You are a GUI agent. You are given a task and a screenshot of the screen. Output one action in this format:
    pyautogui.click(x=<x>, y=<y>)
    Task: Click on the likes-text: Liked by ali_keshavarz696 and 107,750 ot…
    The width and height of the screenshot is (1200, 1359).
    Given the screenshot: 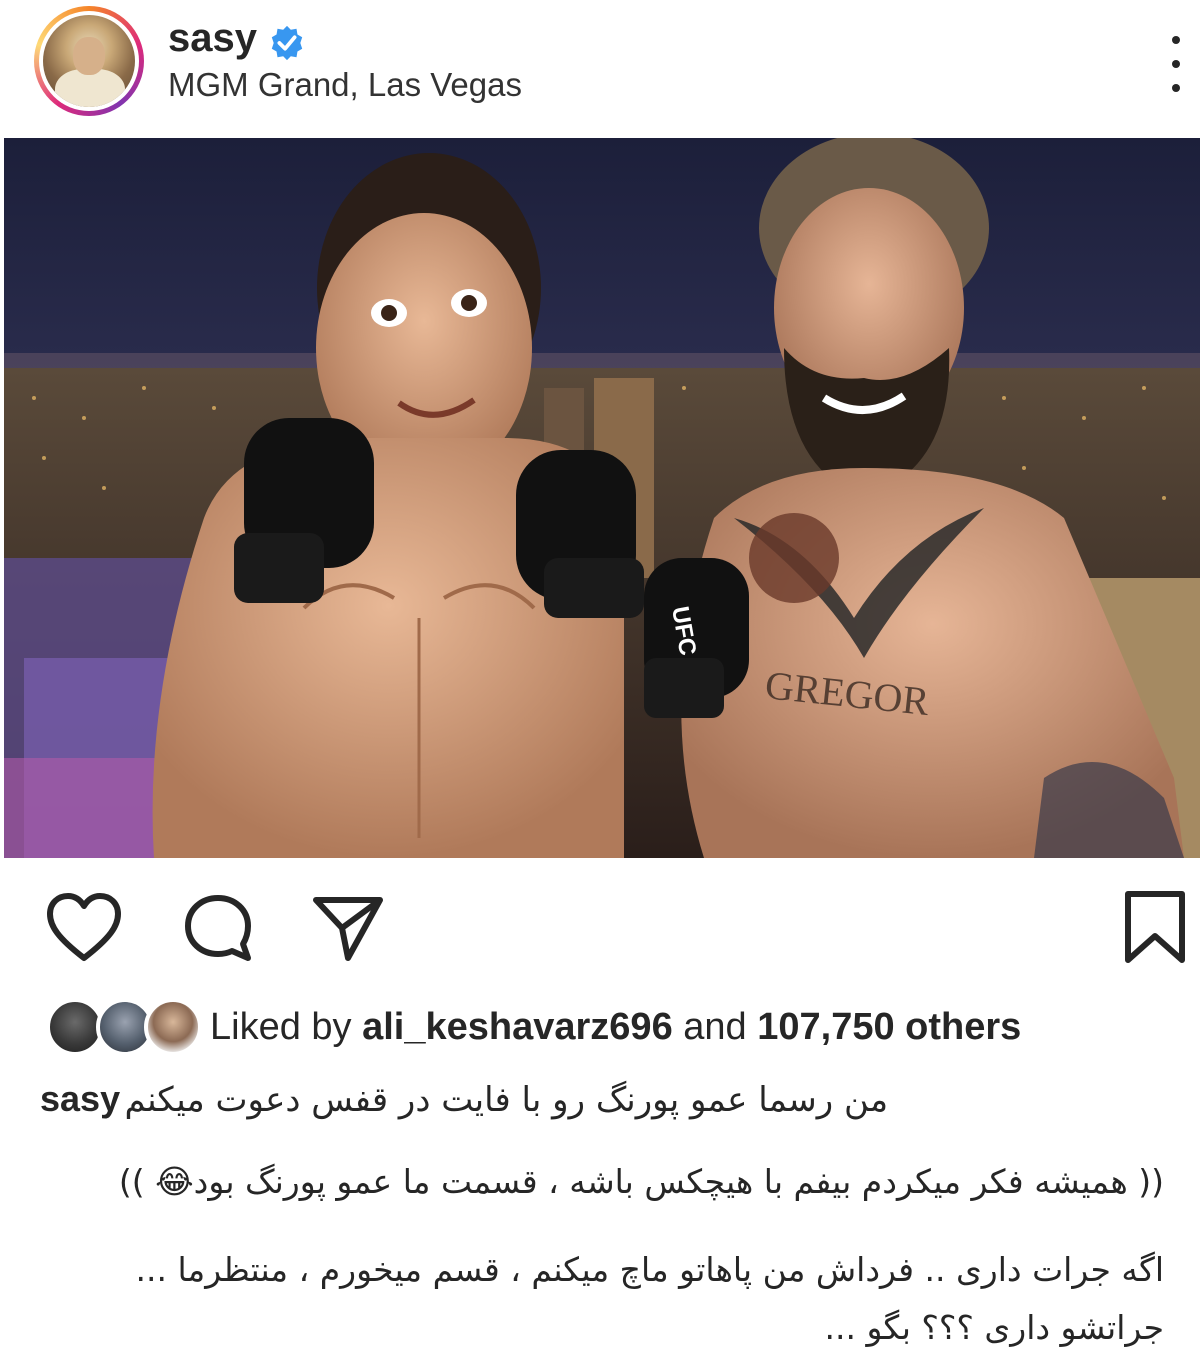 What is the action you would take?
    pyautogui.click(x=615, y=1027)
    